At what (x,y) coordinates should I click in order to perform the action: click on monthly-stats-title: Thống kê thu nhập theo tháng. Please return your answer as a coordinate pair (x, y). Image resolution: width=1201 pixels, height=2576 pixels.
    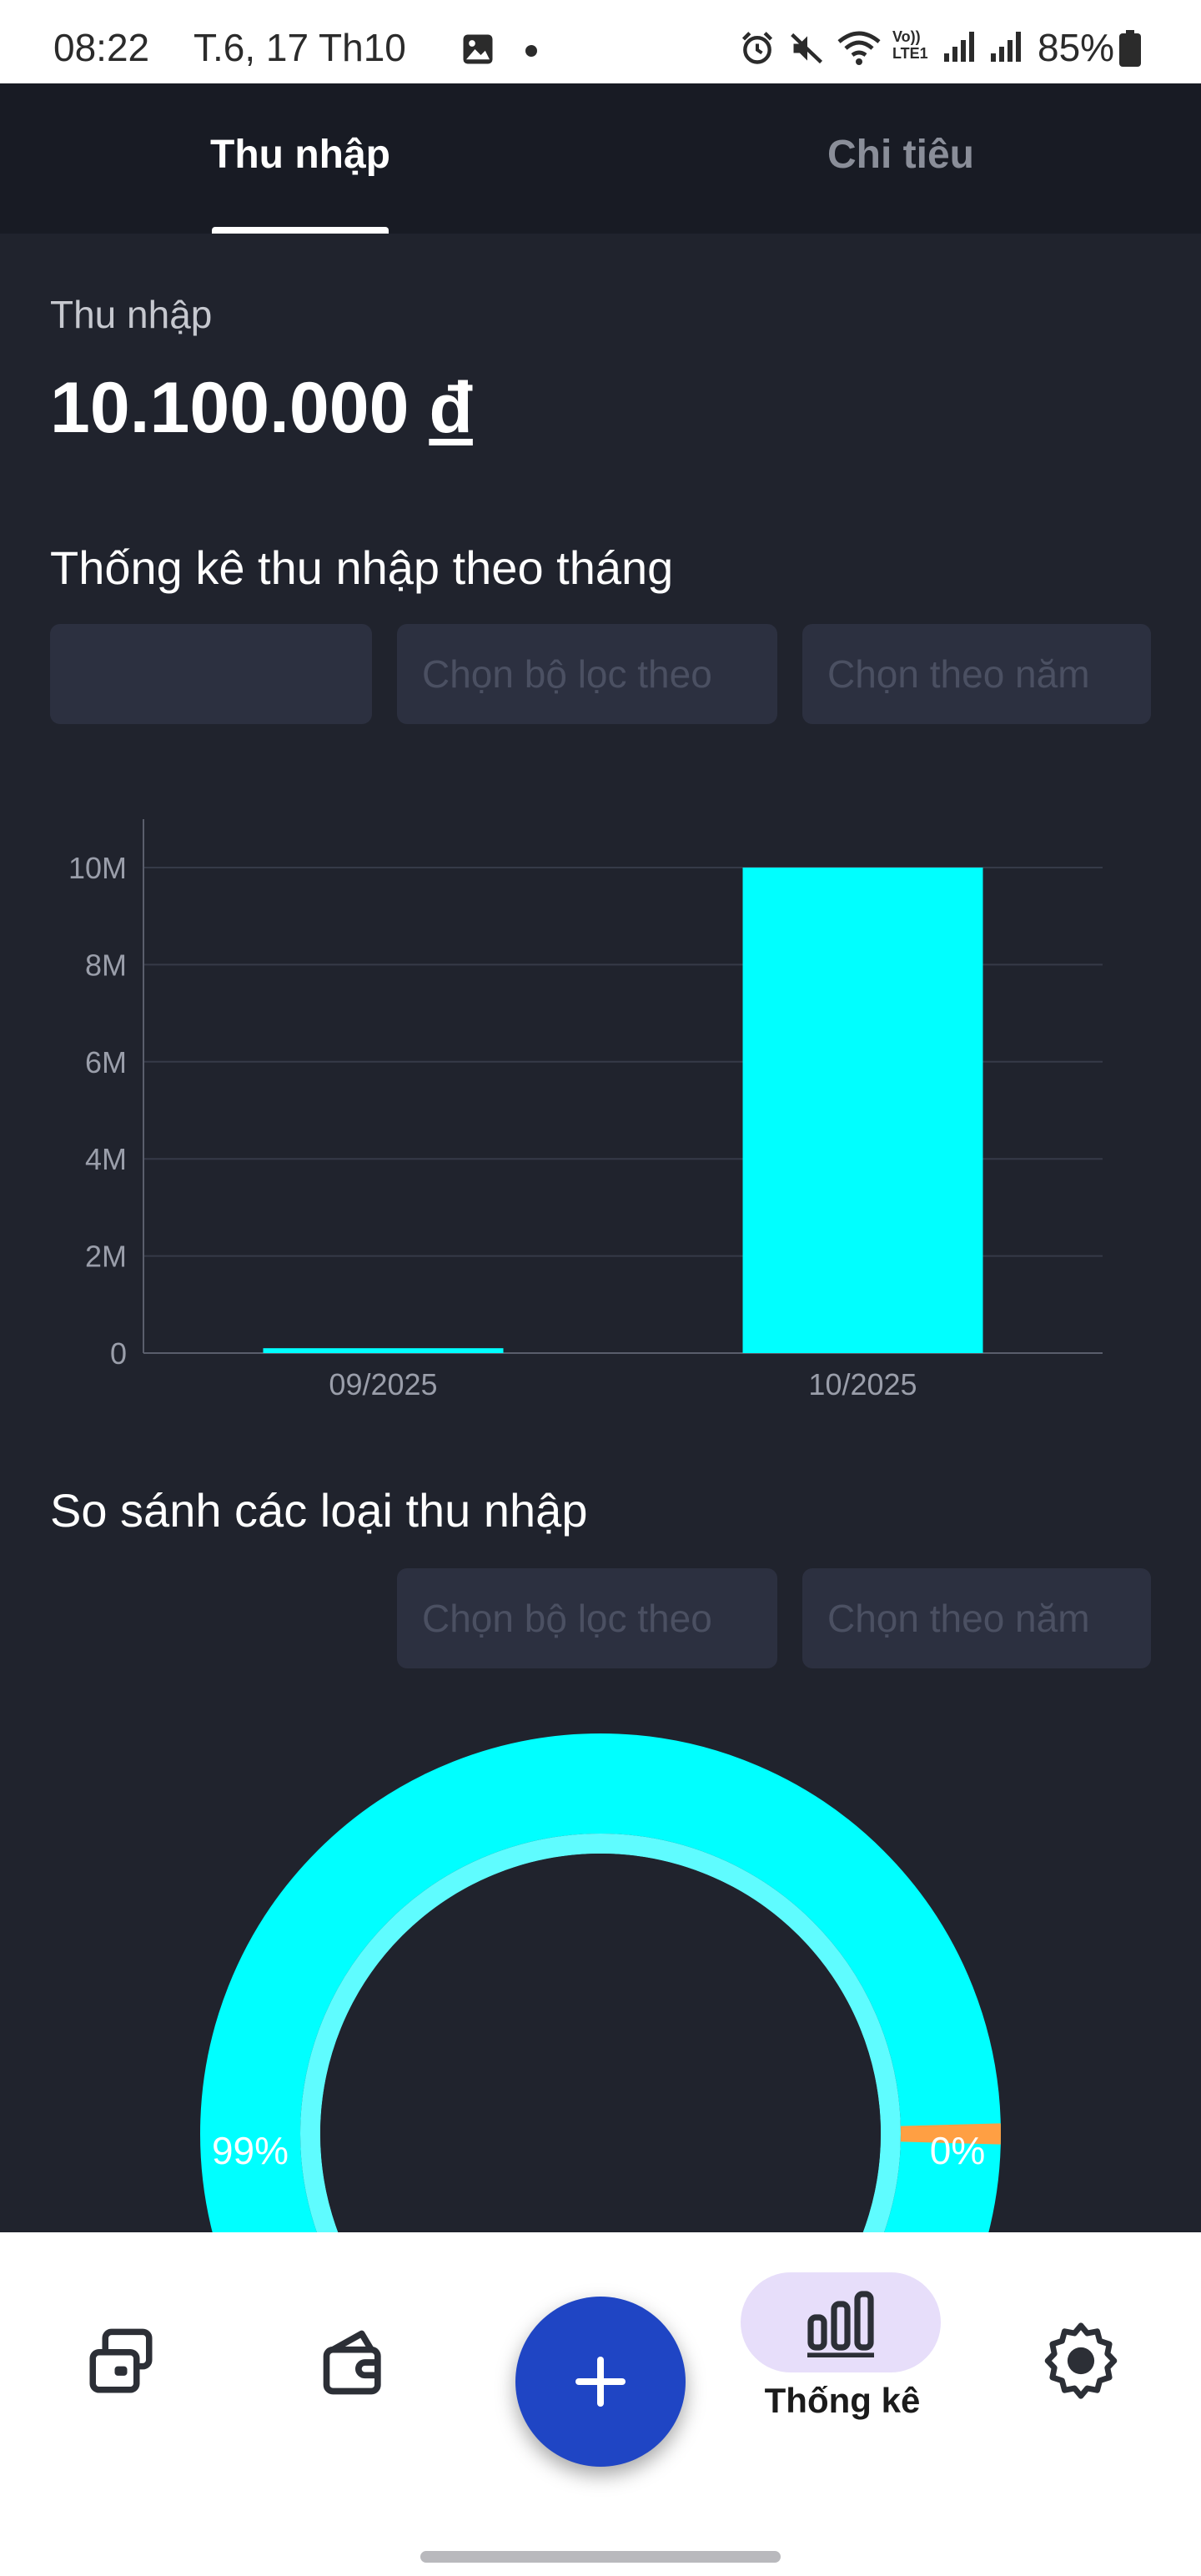
    Looking at the image, I should click on (362, 567).